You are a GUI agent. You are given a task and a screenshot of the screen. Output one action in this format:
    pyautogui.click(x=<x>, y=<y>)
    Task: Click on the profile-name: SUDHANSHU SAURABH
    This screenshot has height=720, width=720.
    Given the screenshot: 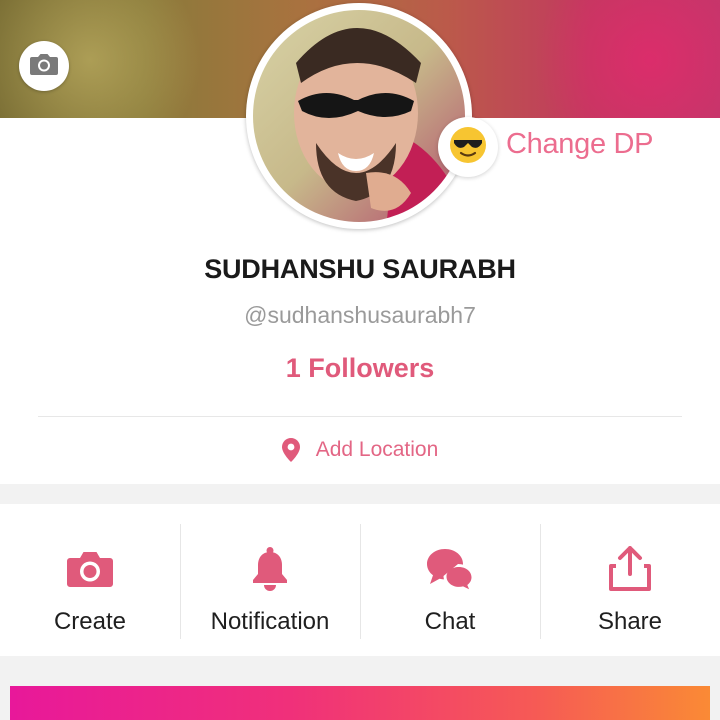 What is the action you would take?
    pyautogui.click(x=360, y=269)
    